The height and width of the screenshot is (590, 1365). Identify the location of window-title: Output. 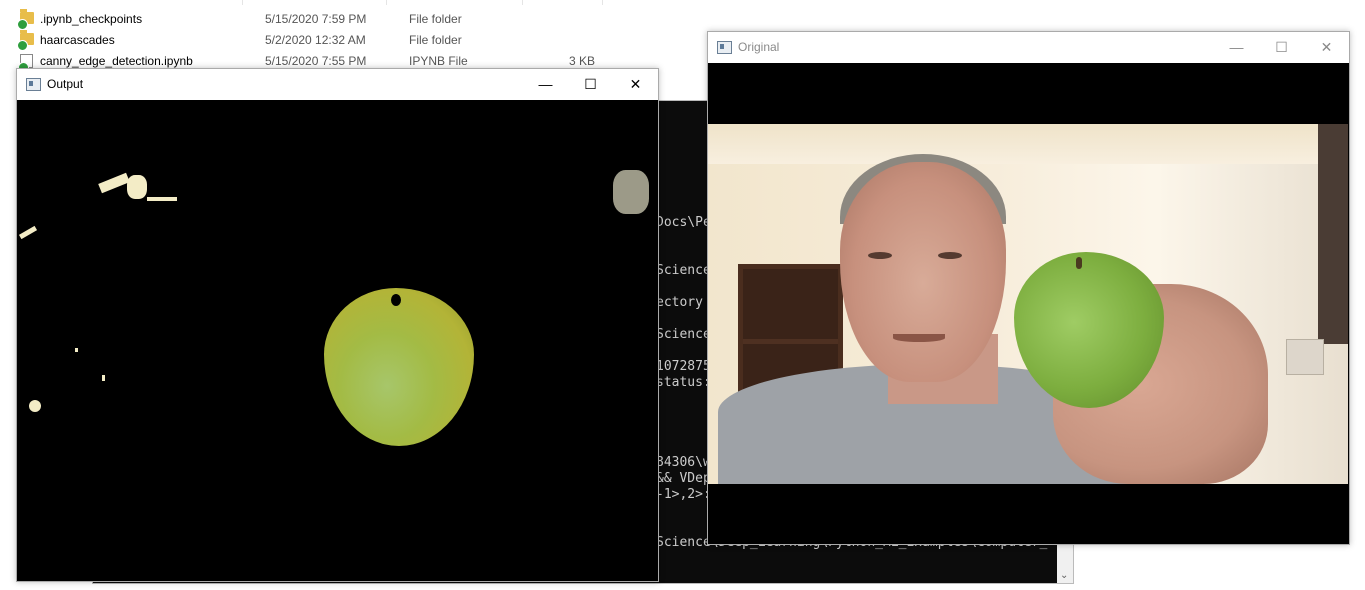
(65, 84).